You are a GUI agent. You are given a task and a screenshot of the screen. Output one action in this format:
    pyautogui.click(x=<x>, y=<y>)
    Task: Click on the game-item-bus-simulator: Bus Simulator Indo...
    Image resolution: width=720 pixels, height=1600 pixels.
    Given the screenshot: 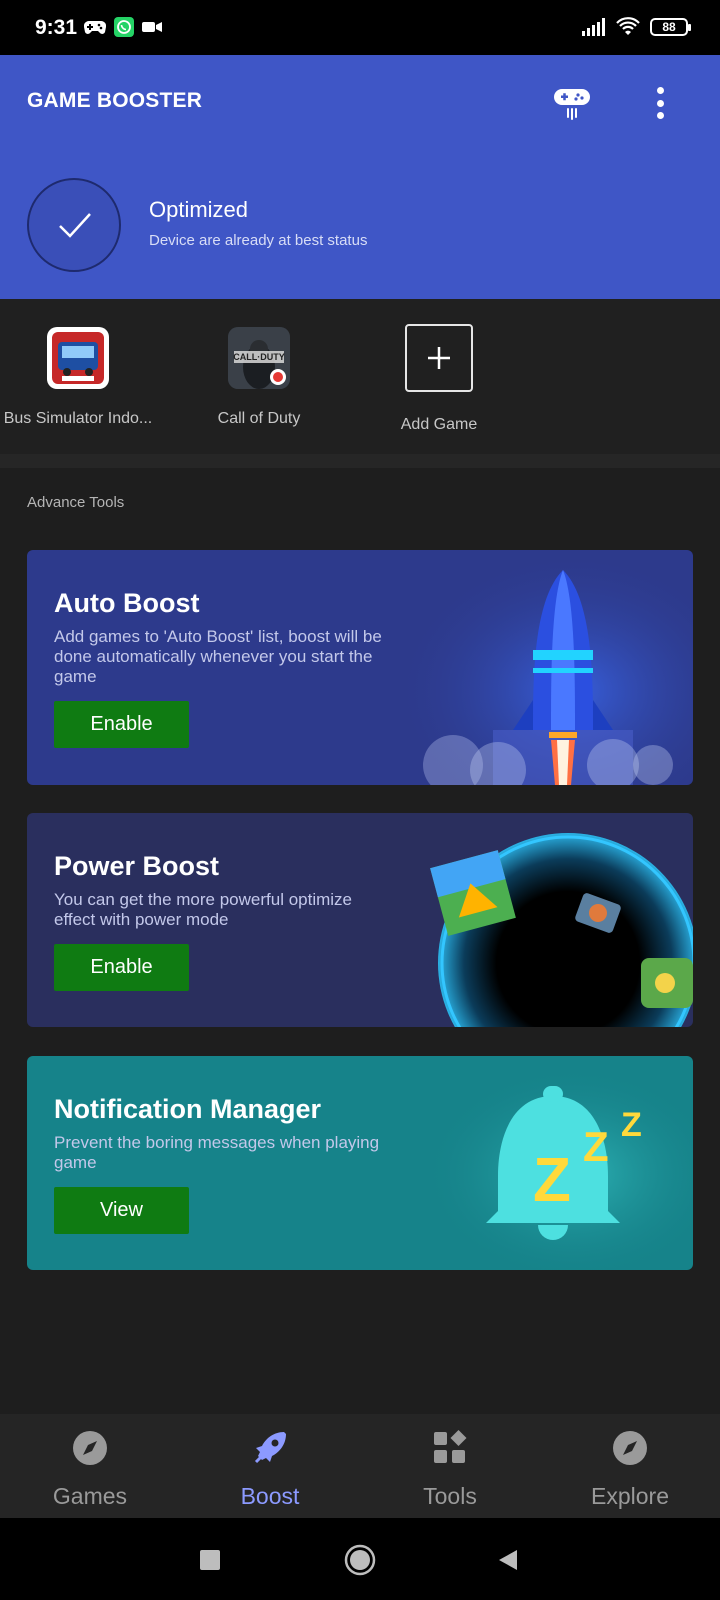 What is the action you would take?
    pyautogui.click(x=81, y=377)
    